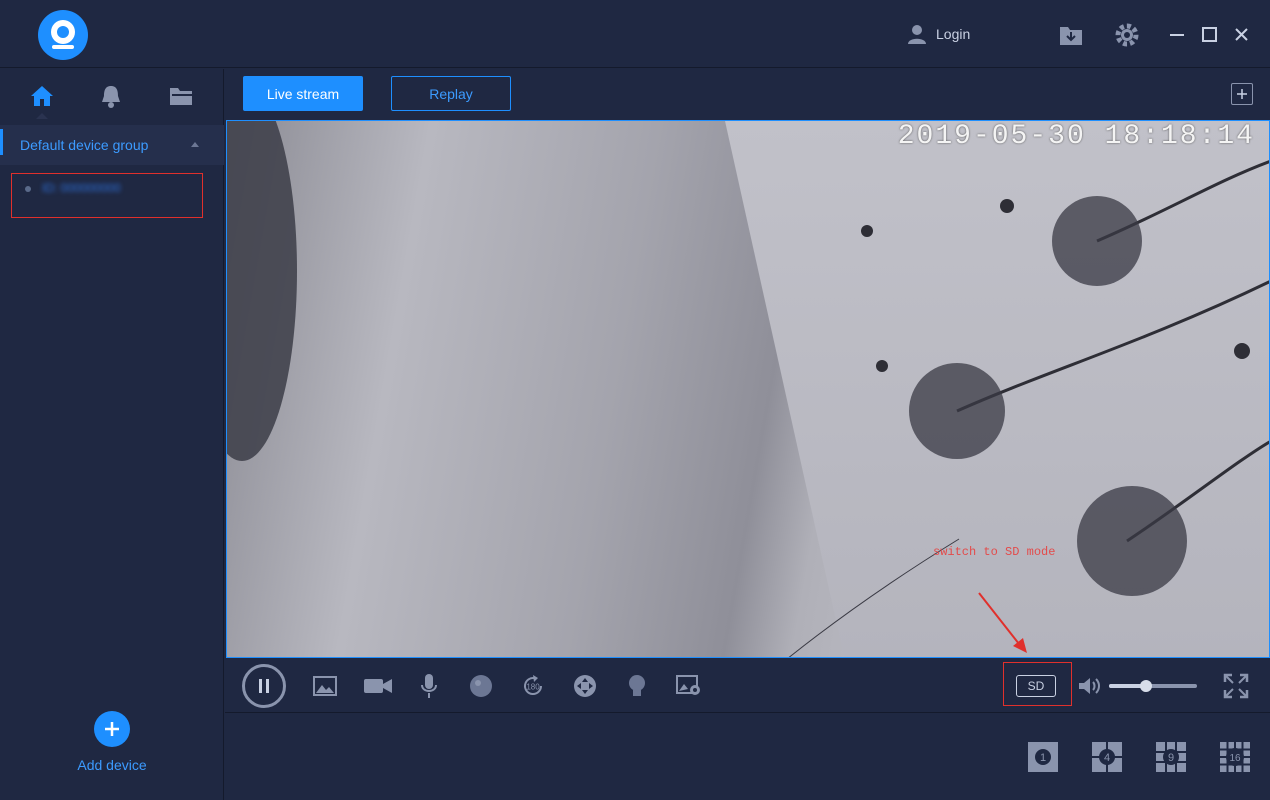 Image resolution: width=1270 pixels, height=800 pixels. I want to click on fullscreen-button, so click(1236, 686).